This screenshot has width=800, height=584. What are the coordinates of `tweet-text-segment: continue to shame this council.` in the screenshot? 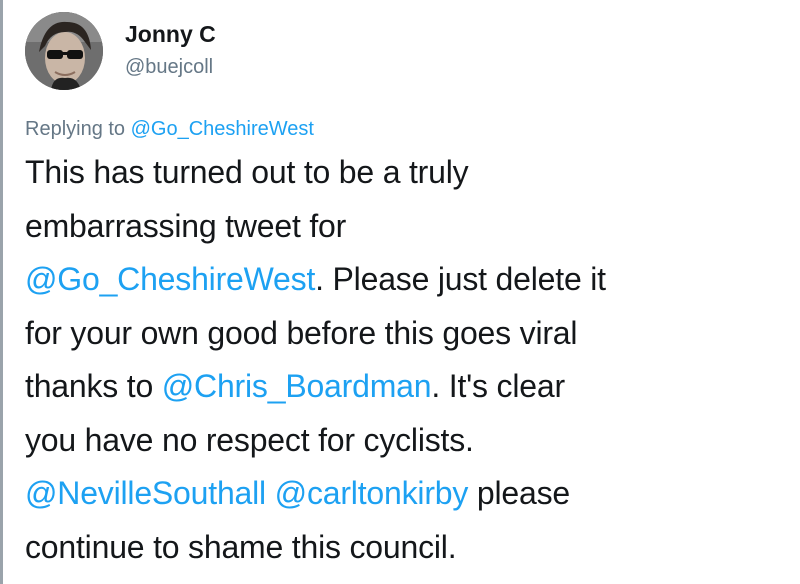 It's located at (241, 546).